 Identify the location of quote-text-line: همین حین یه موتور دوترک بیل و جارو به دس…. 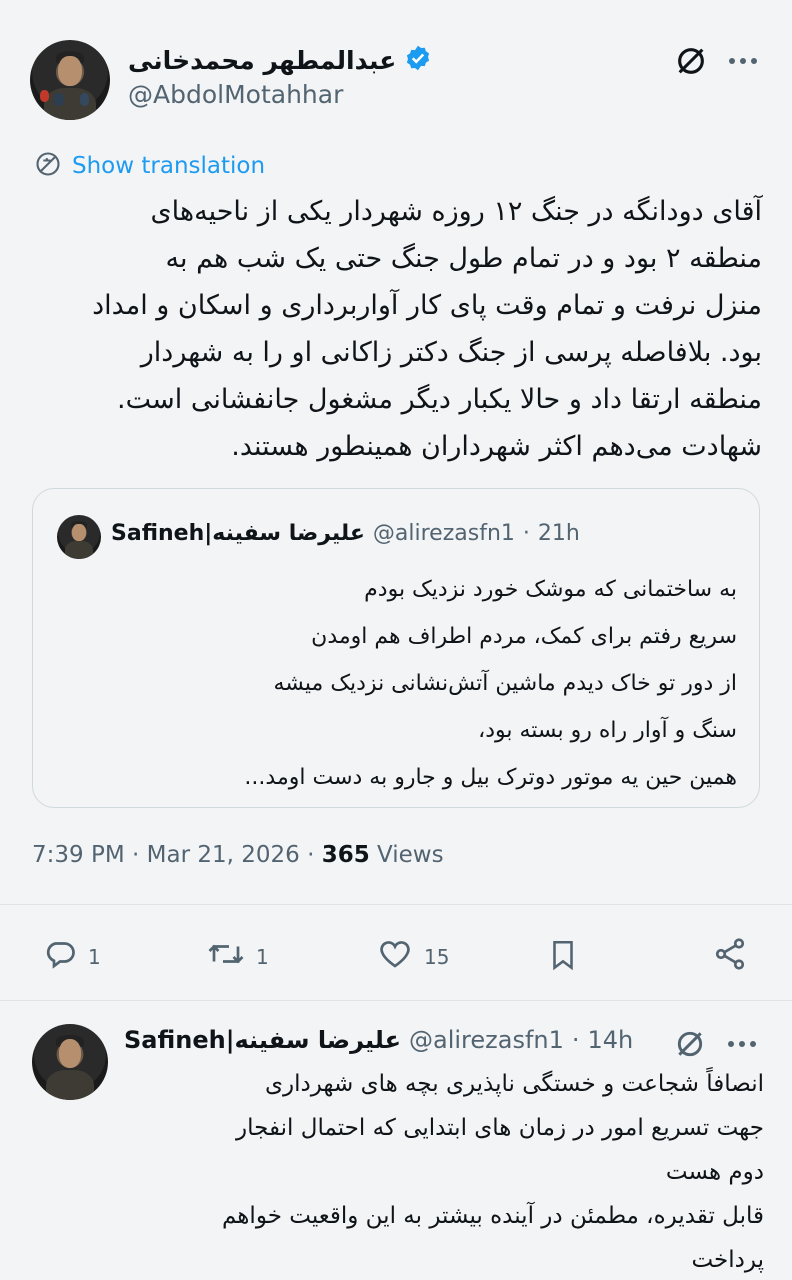
(490, 777).